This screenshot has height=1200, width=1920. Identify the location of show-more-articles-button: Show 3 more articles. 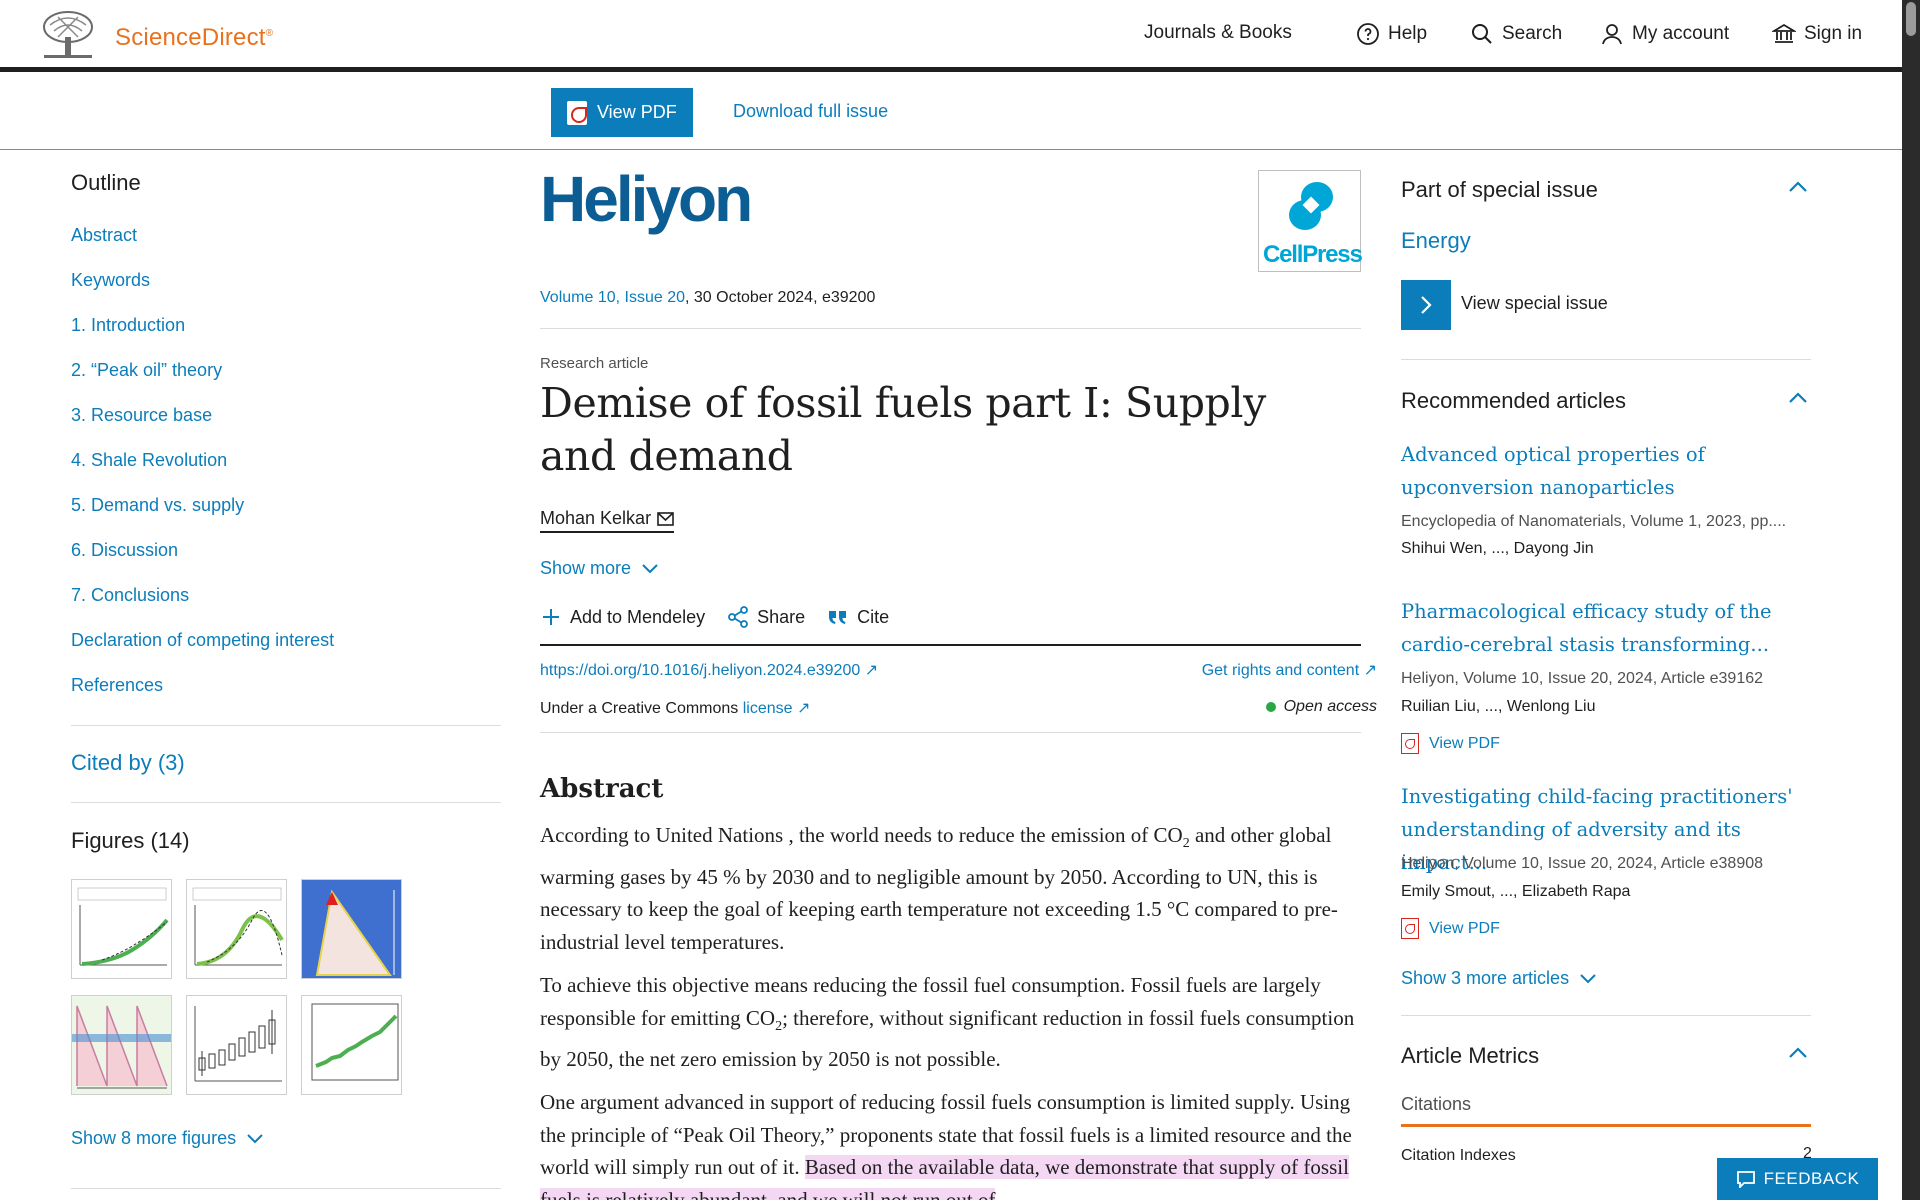
(1499, 978).